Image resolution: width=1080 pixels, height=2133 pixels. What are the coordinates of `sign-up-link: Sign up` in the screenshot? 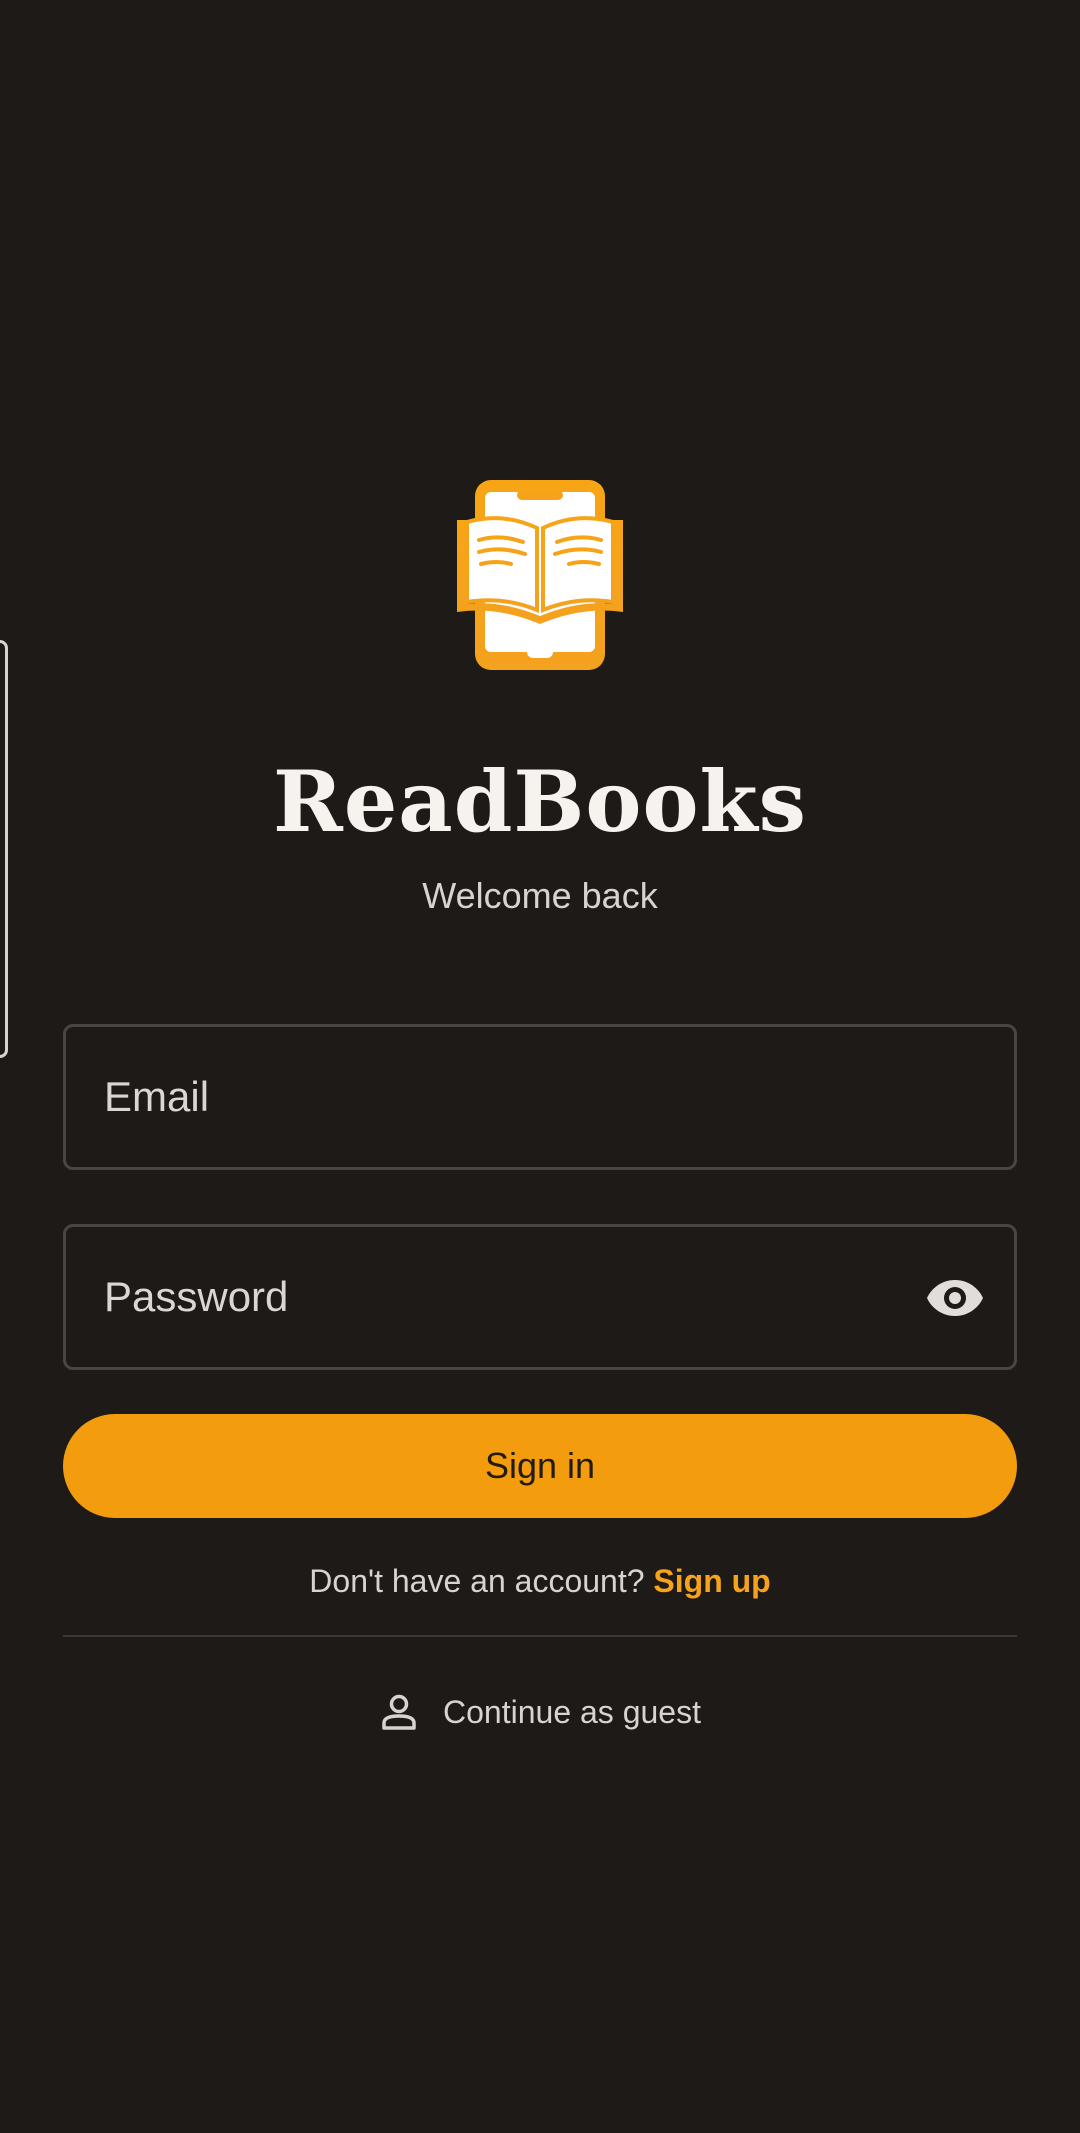 It's located at (711, 1581).